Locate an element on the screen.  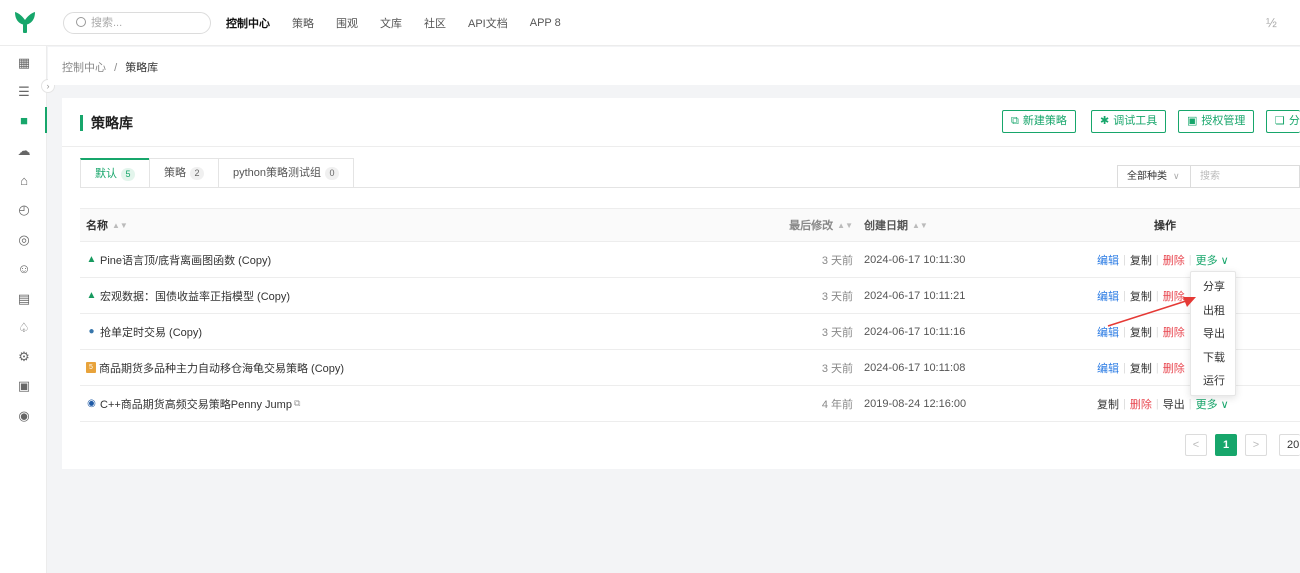
cloud-icon: ☁ is located at coordinates (24, 151).